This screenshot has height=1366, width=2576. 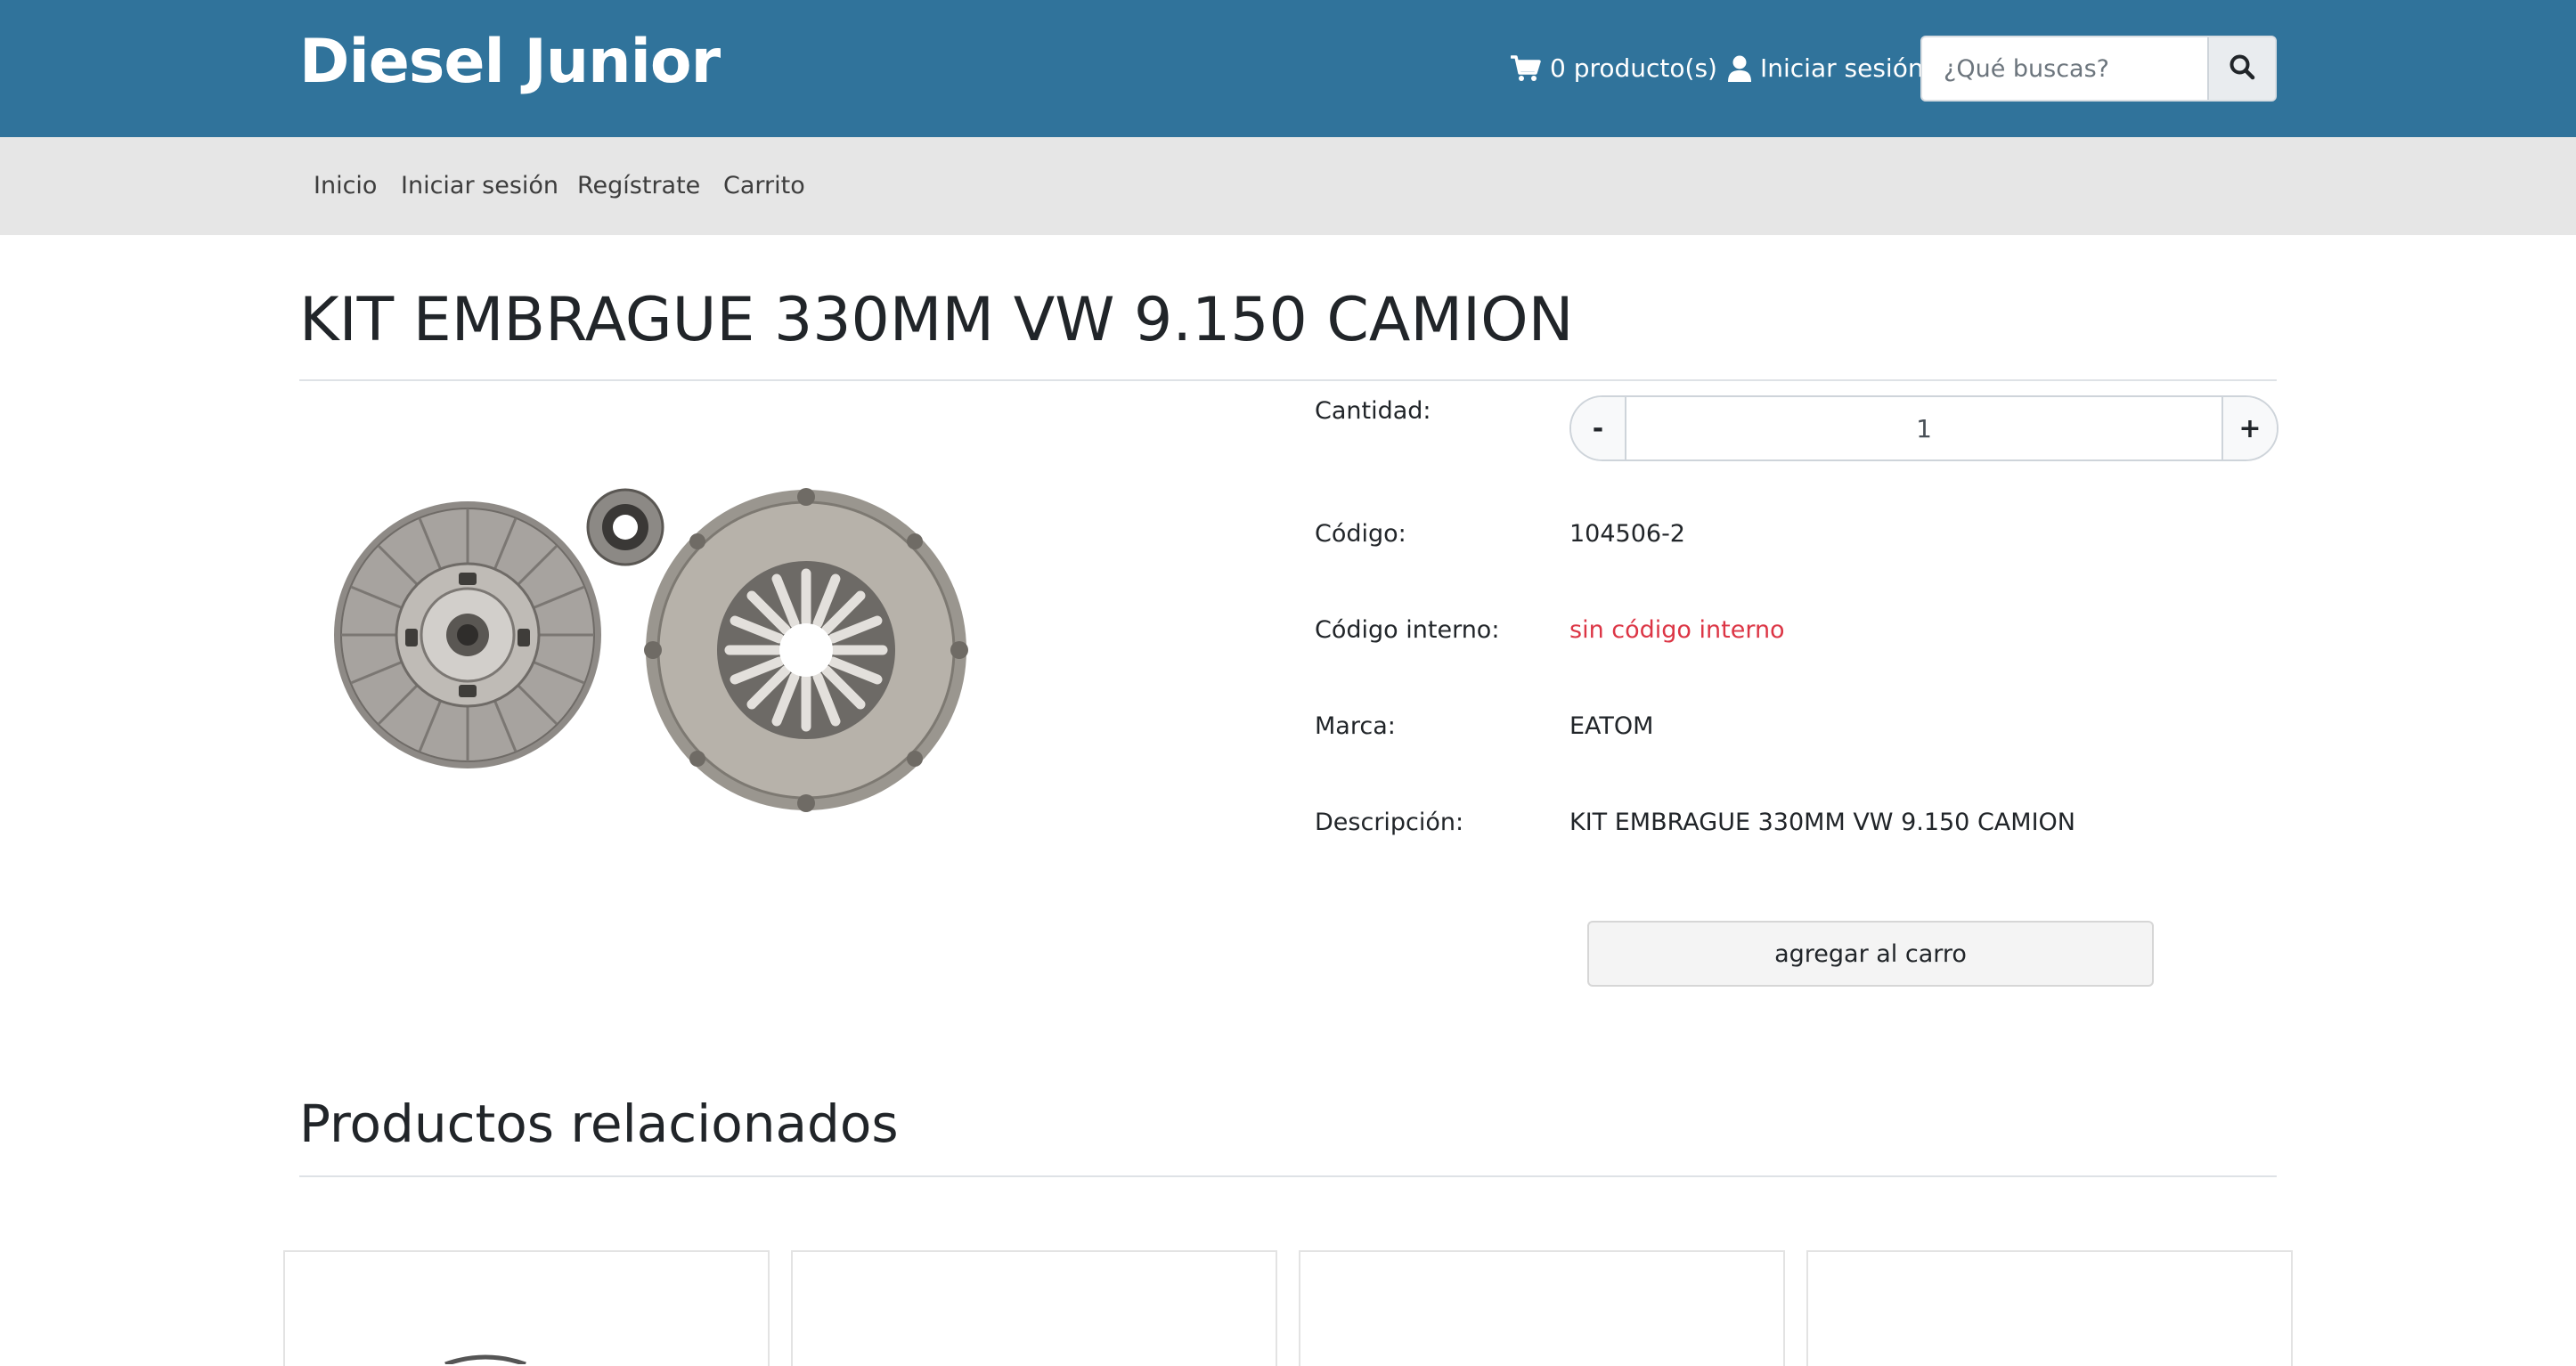 I want to click on quantity-decrease-button: -, so click(x=1599, y=428).